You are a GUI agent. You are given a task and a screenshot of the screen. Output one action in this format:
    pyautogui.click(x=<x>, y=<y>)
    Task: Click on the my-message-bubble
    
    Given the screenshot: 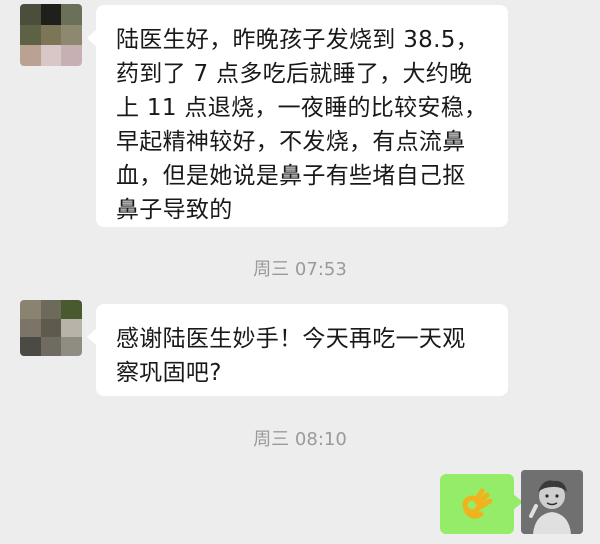 What is the action you would take?
    pyautogui.click(x=481, y=504)
    